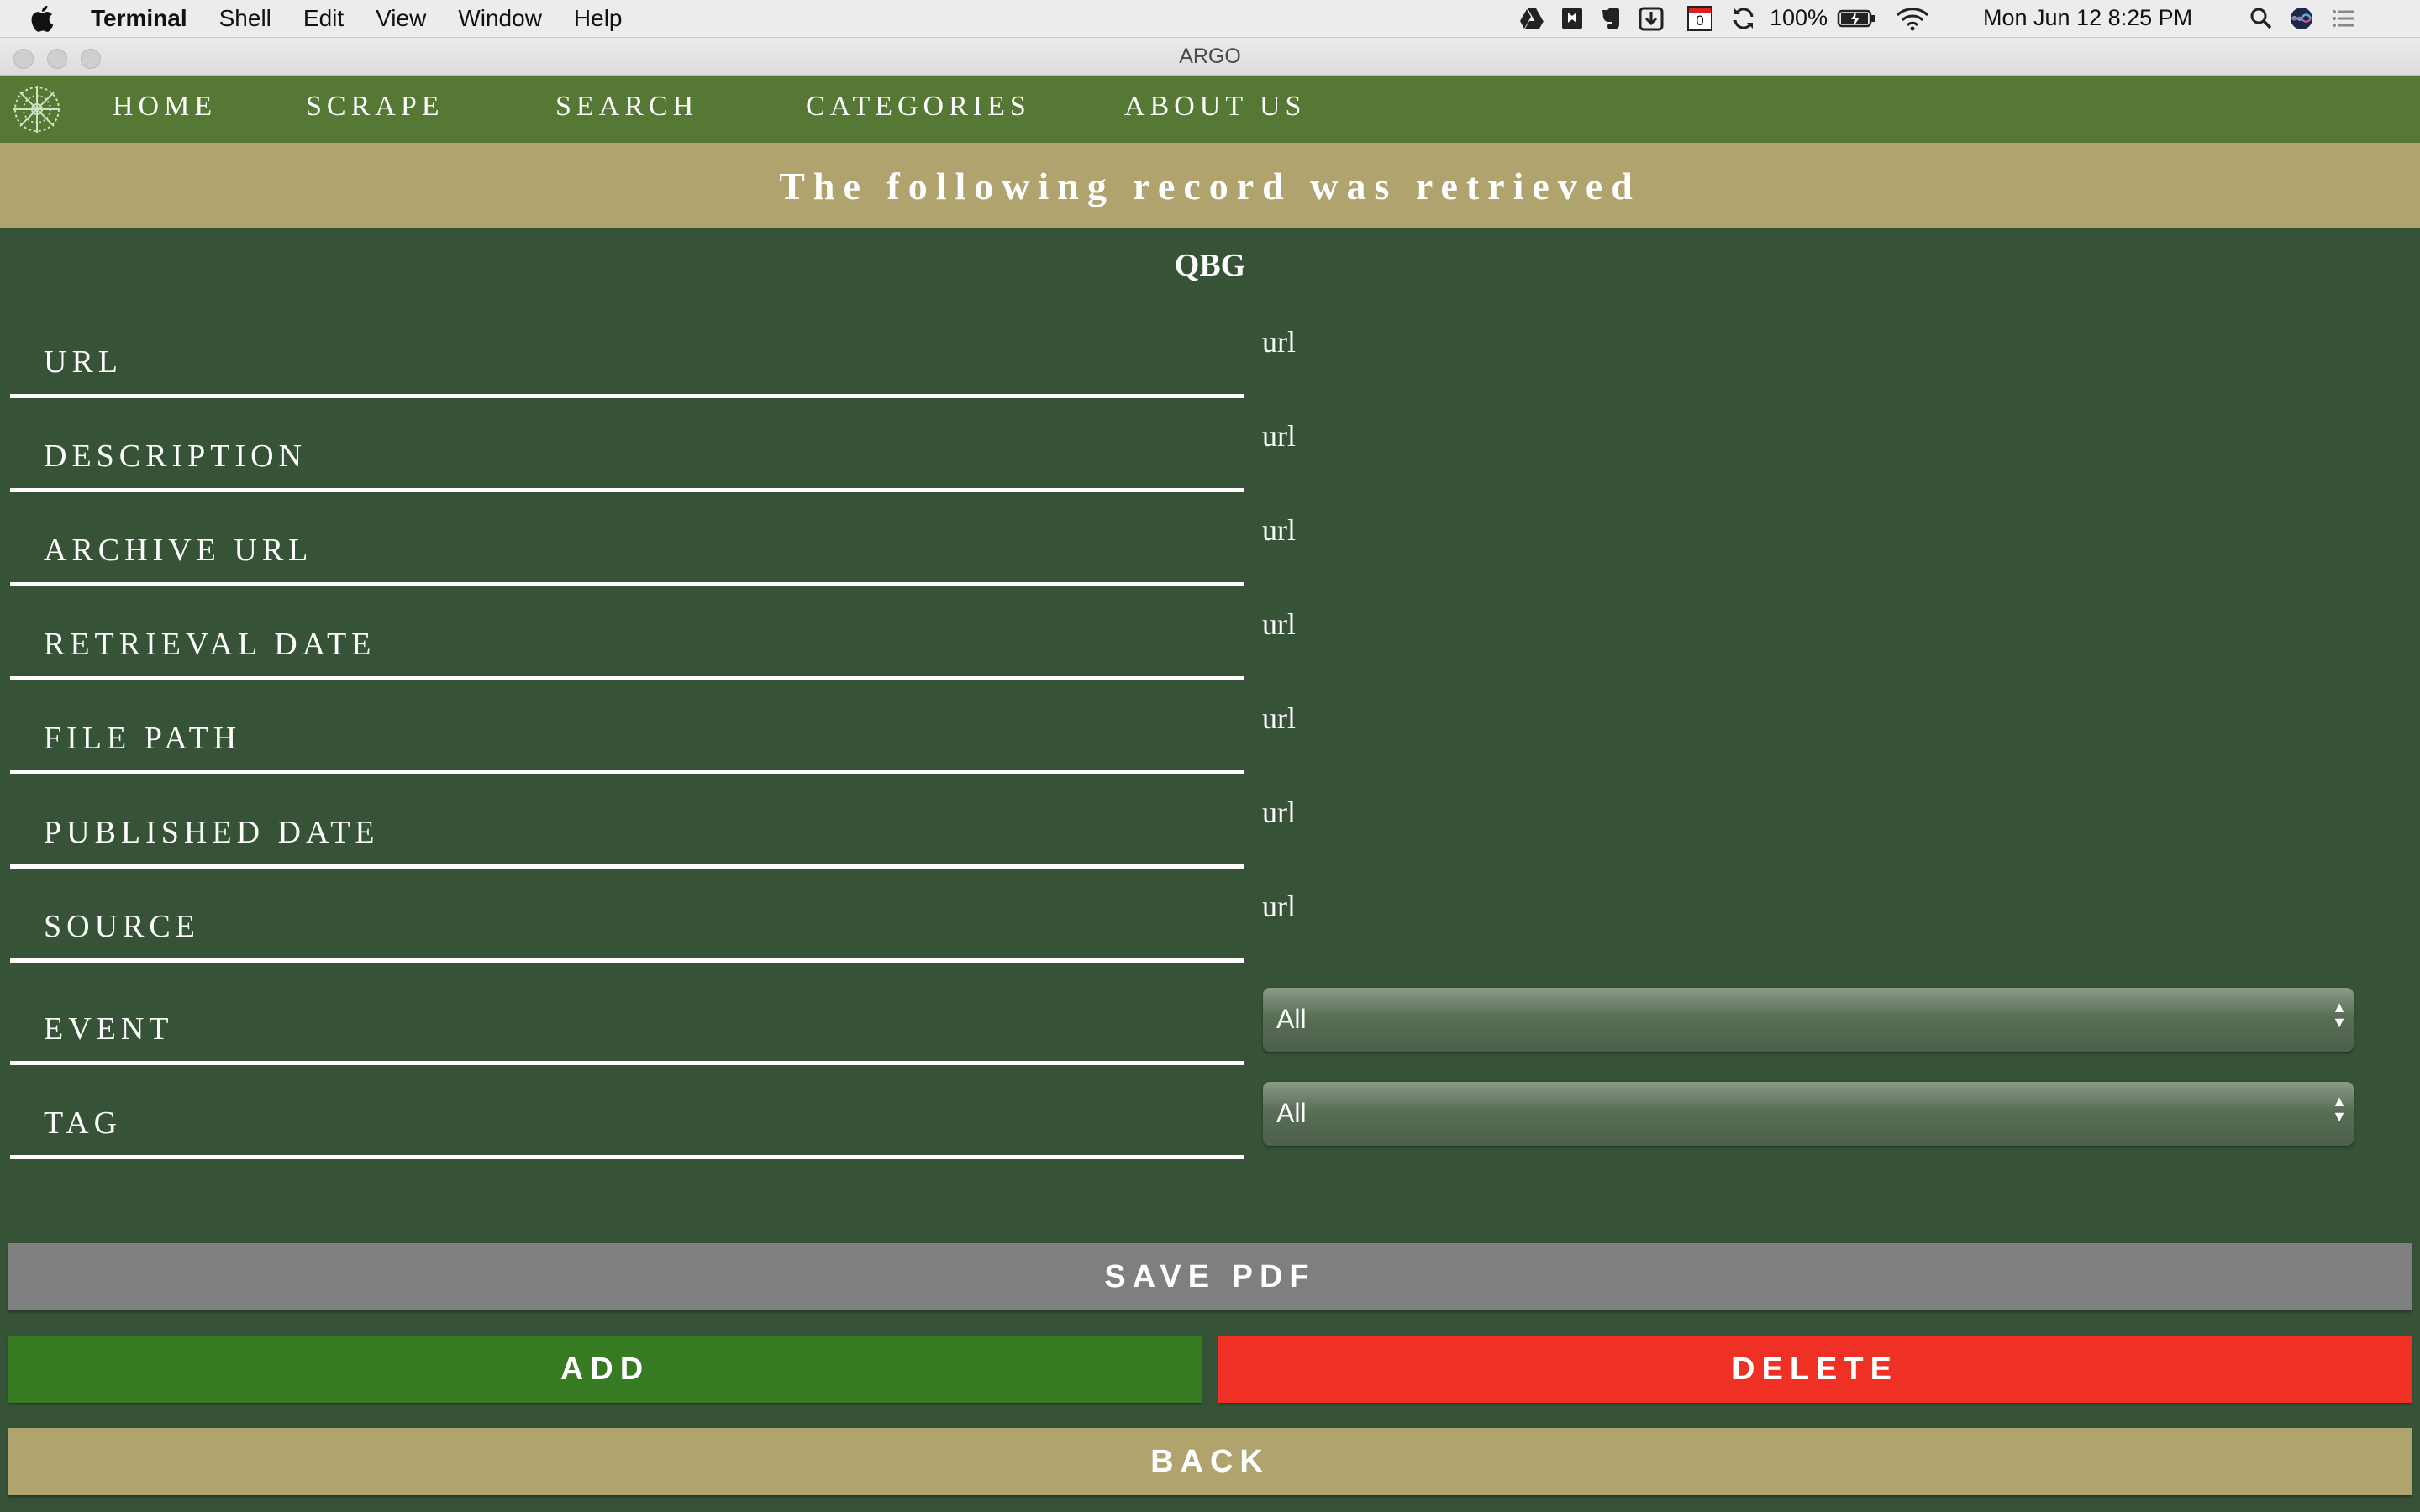 This screenshot has width=2420, height=1512. Describe the element at coordinates (627, 842) in the screenshot. I see `field-label-published-date: PUBLISHED DATE` at that location.